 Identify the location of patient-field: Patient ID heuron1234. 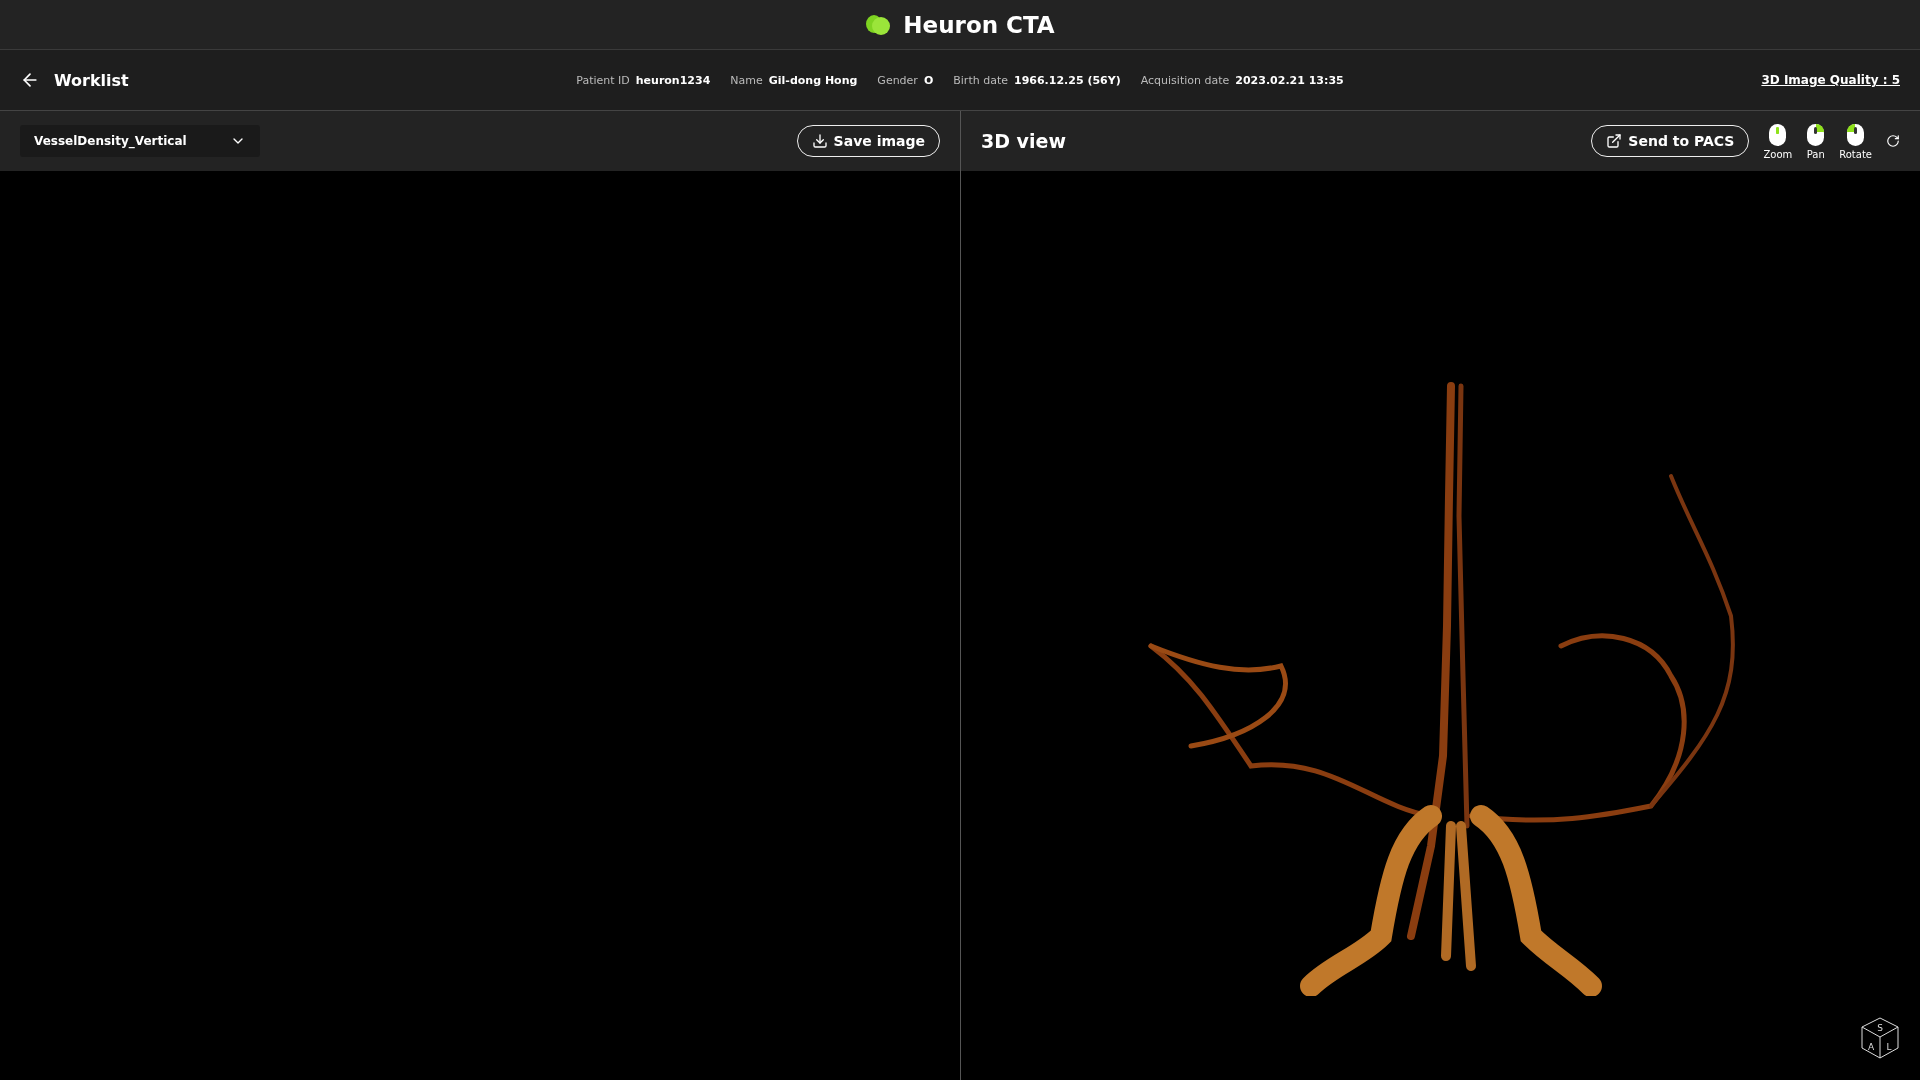
(643, 80).